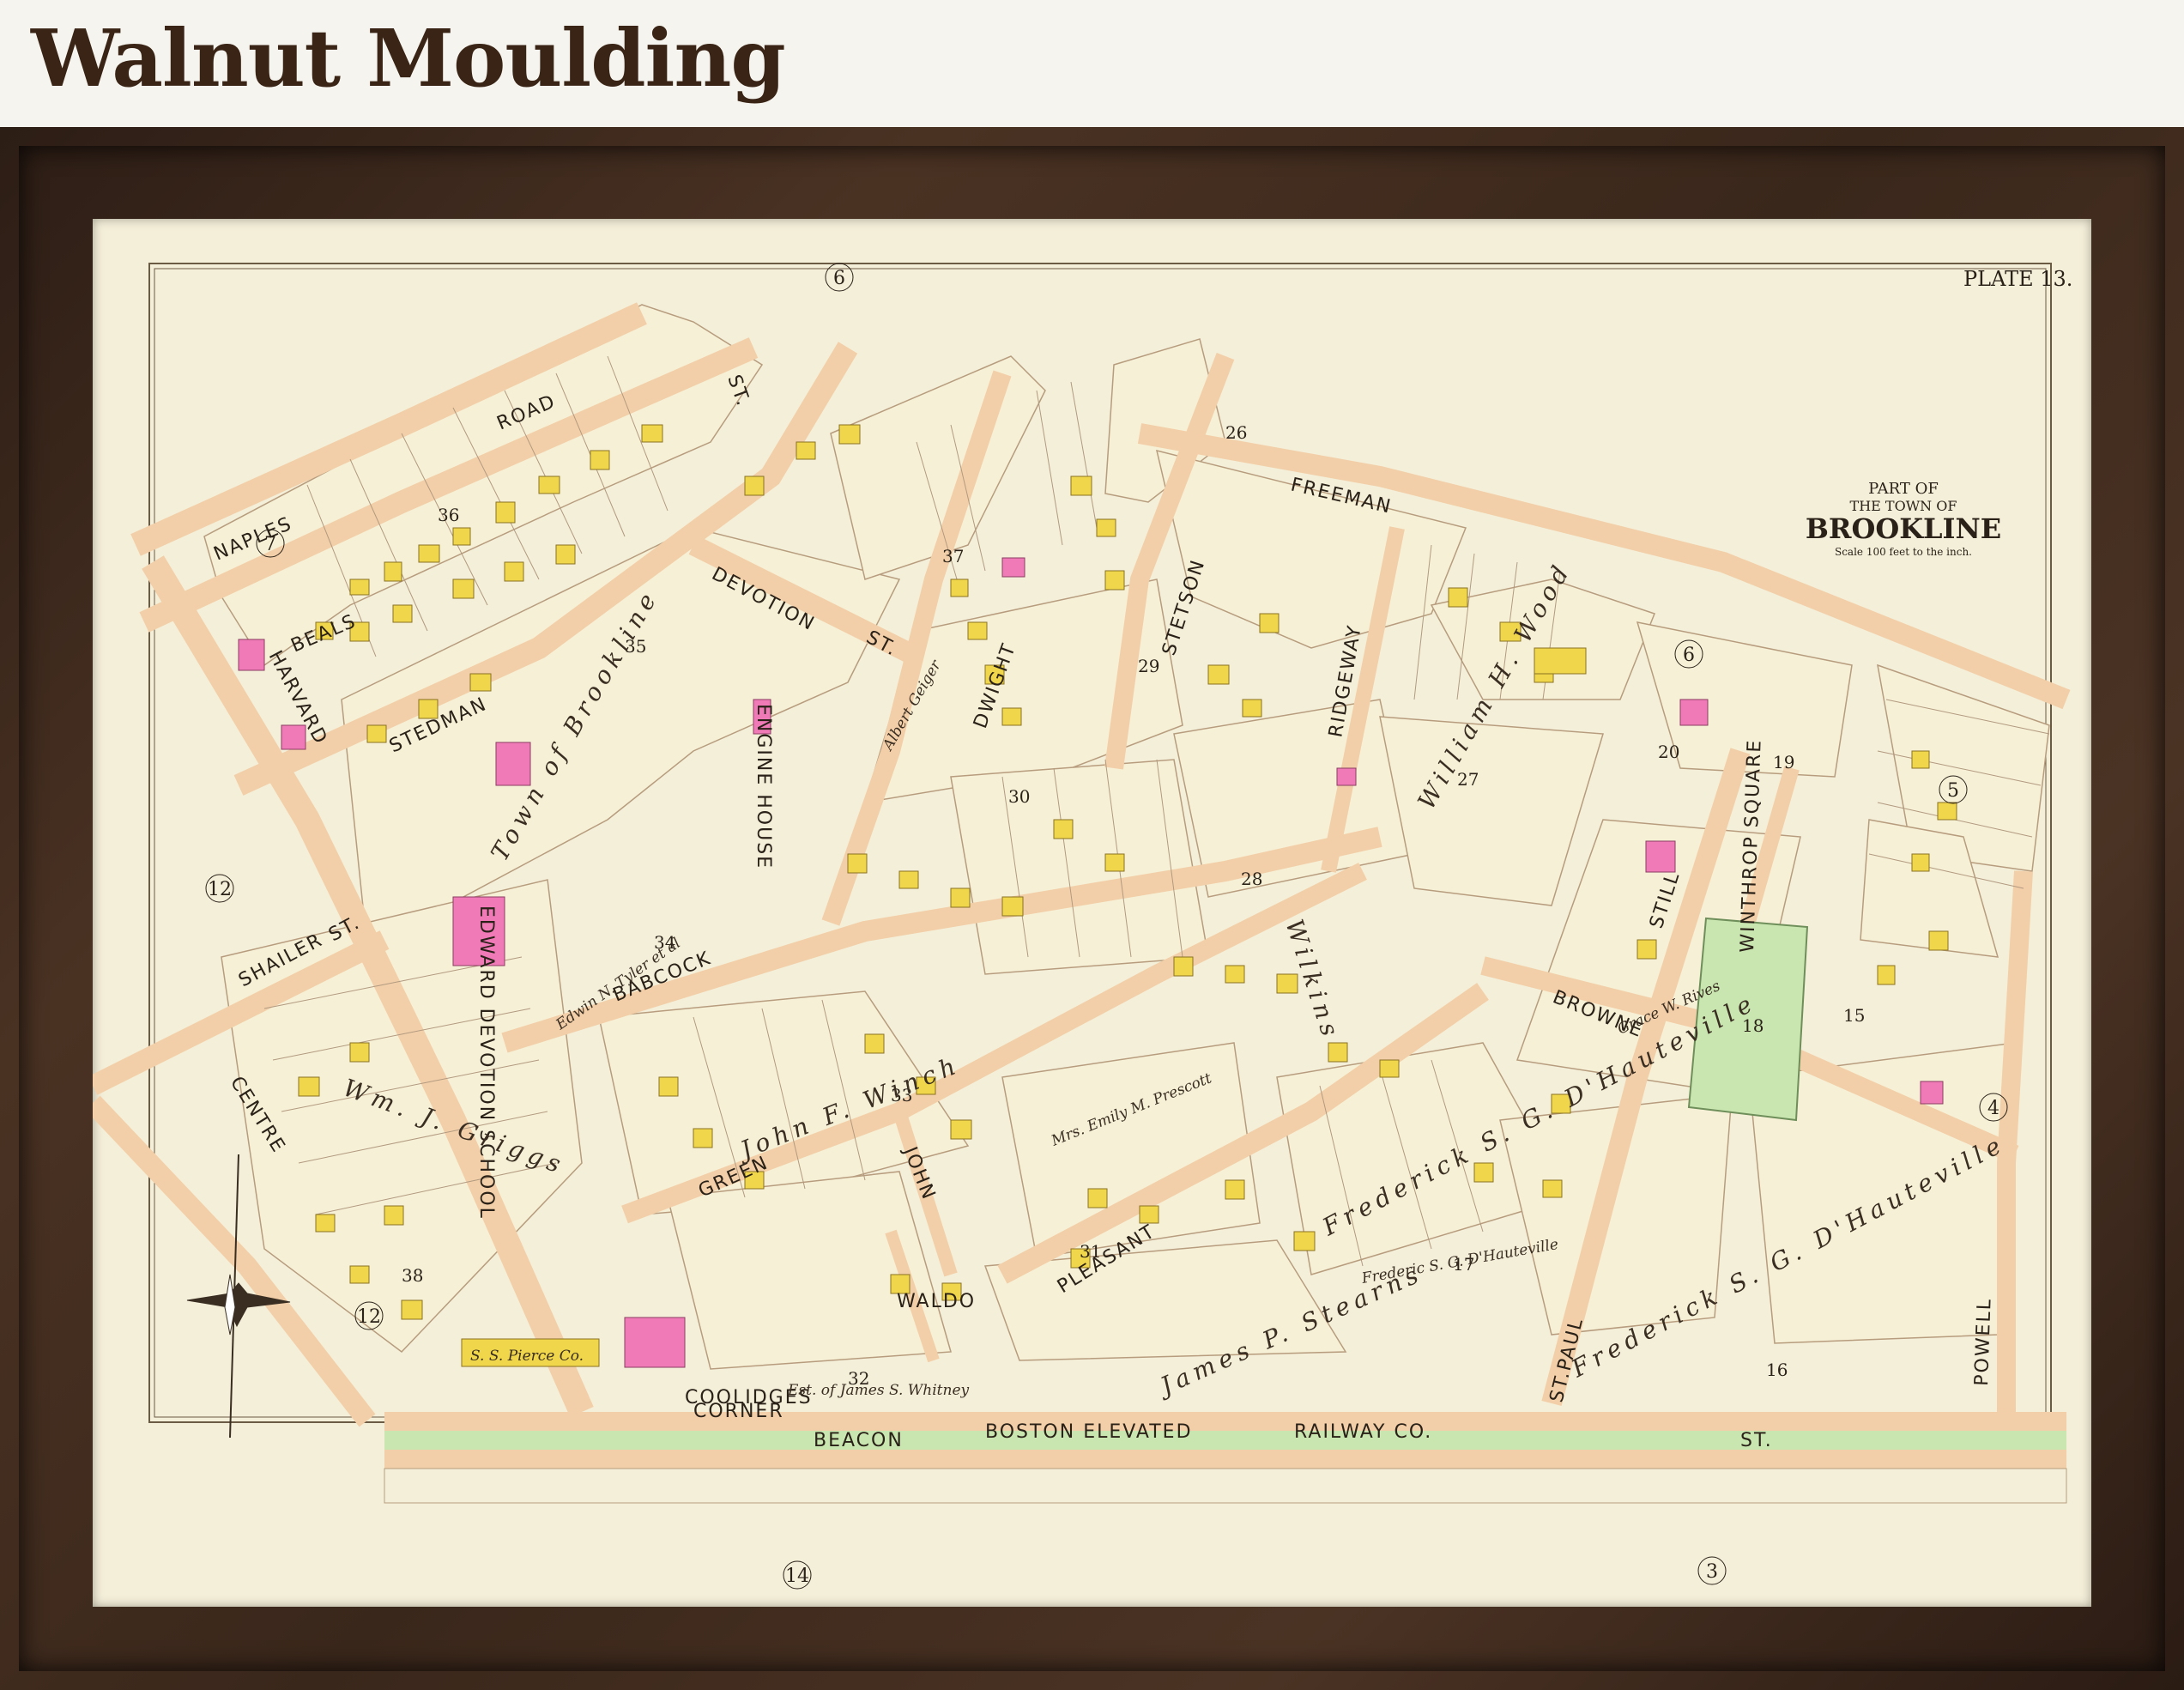  I want to click on svg-text: POWELL, so click(1984, 1342).